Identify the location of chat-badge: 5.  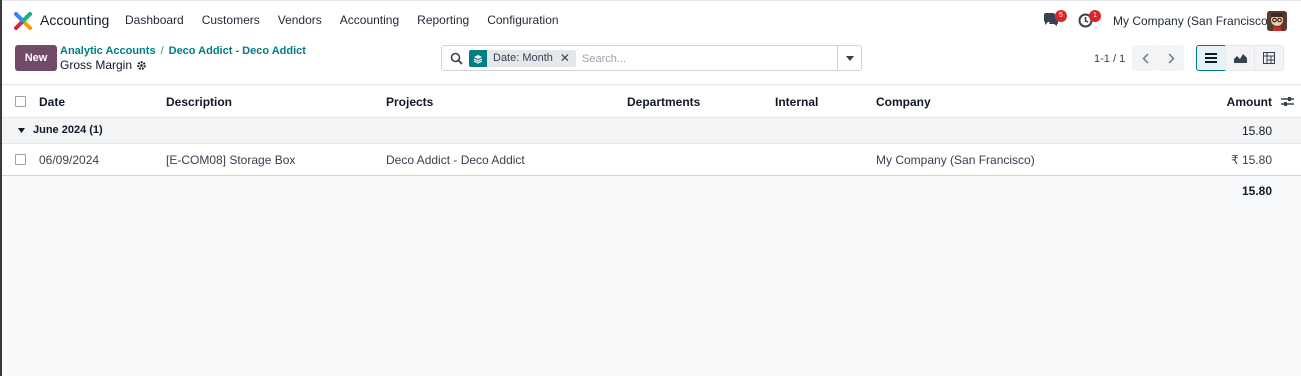
(1061, 16).